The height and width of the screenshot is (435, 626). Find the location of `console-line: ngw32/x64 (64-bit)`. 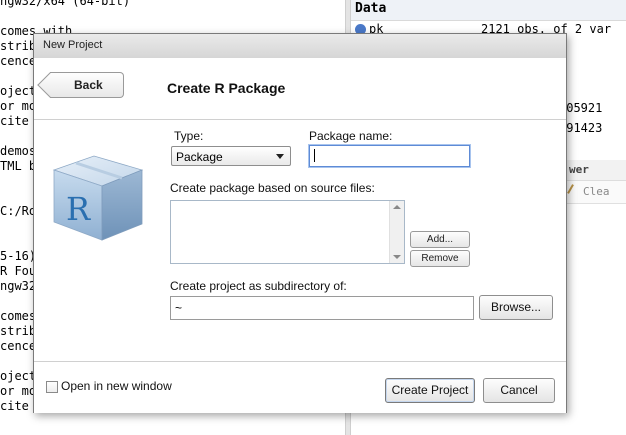

console-line: ngw32/x64 (64-bit) is located at coordinates (65, 4).